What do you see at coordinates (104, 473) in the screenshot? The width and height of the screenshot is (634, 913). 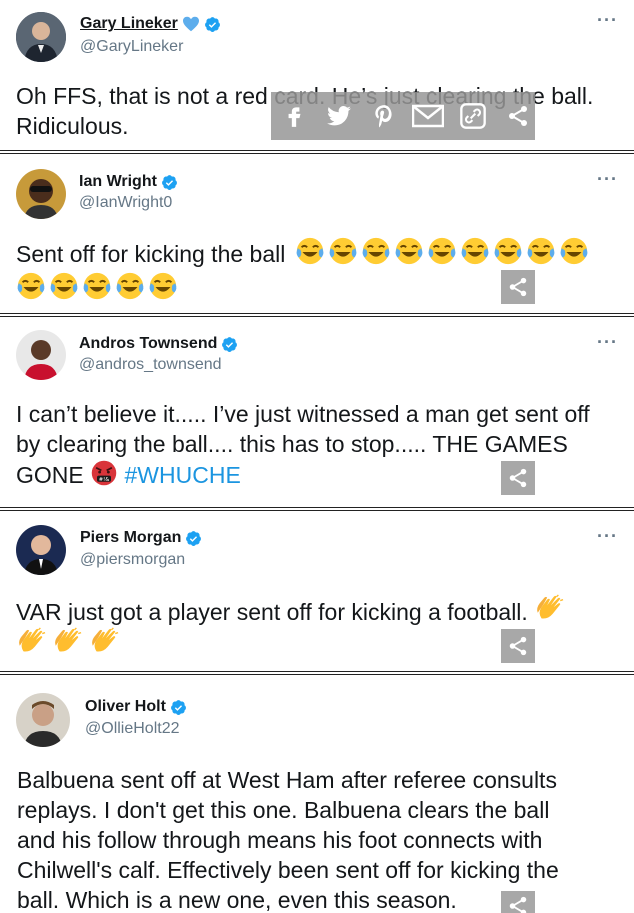 I see `cursing-face-emoji` at bounding box center [104, 473].